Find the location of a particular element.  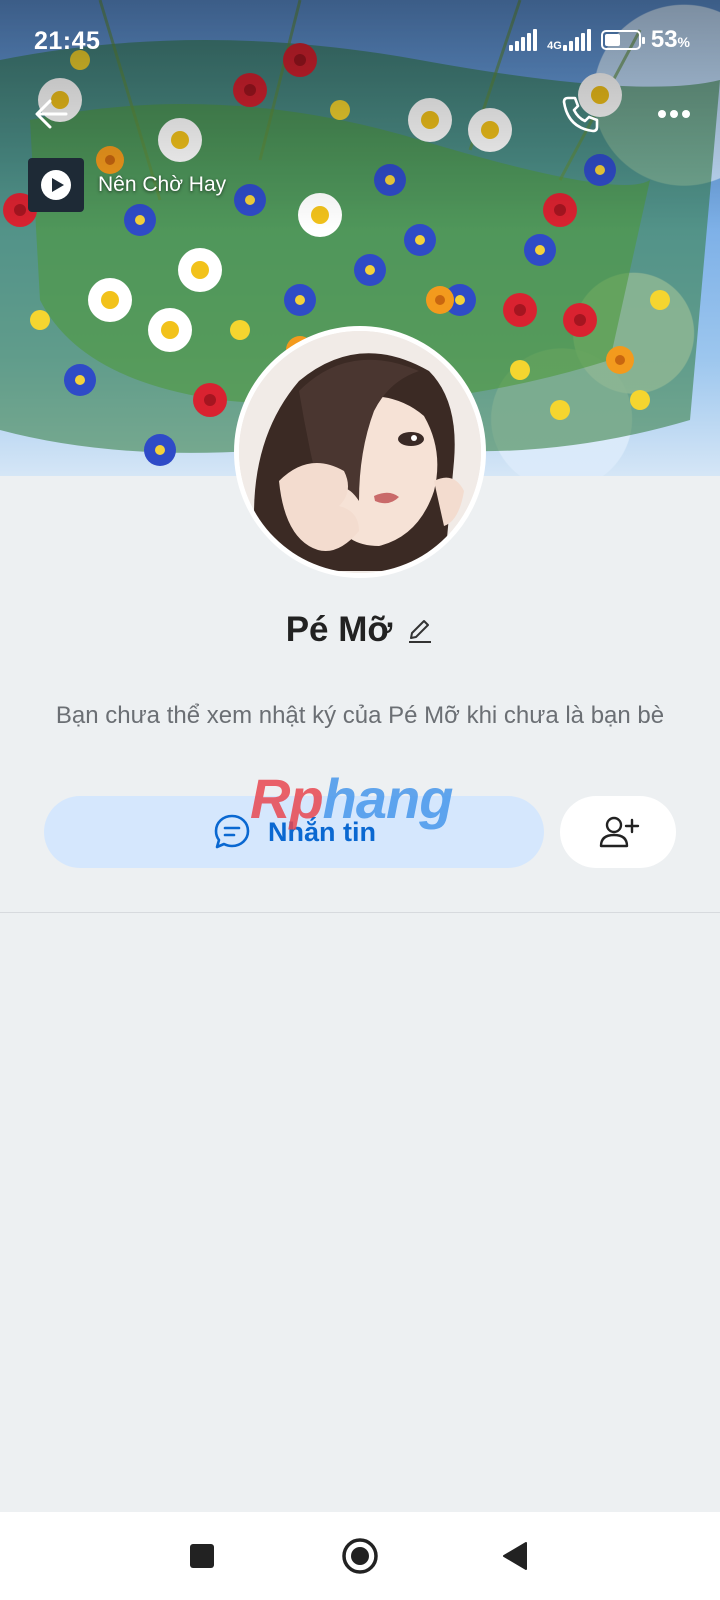

home-button is located at coordinates (360, 1556).